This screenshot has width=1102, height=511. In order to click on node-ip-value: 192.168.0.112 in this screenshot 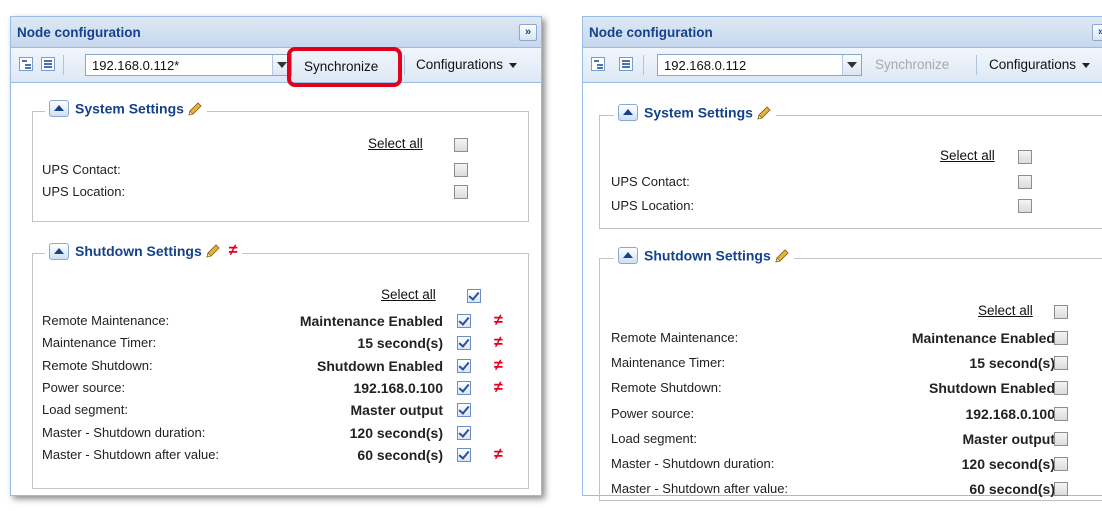, I will do `click(705, 65)`.